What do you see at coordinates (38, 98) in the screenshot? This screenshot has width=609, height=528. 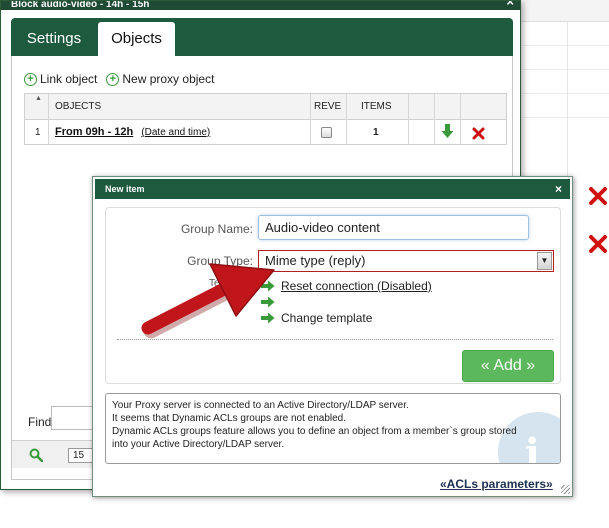 I see `sort-arrow-icon: ▲` at bounding box center [38, 98].